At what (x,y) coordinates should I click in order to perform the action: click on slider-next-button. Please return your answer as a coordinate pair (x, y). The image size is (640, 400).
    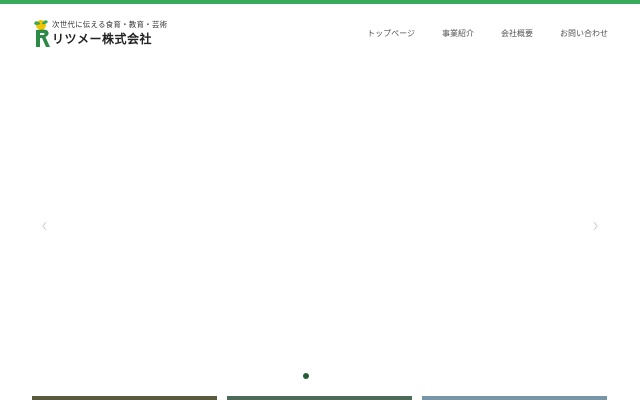
    Looking at the image, I should click on (596, 225).